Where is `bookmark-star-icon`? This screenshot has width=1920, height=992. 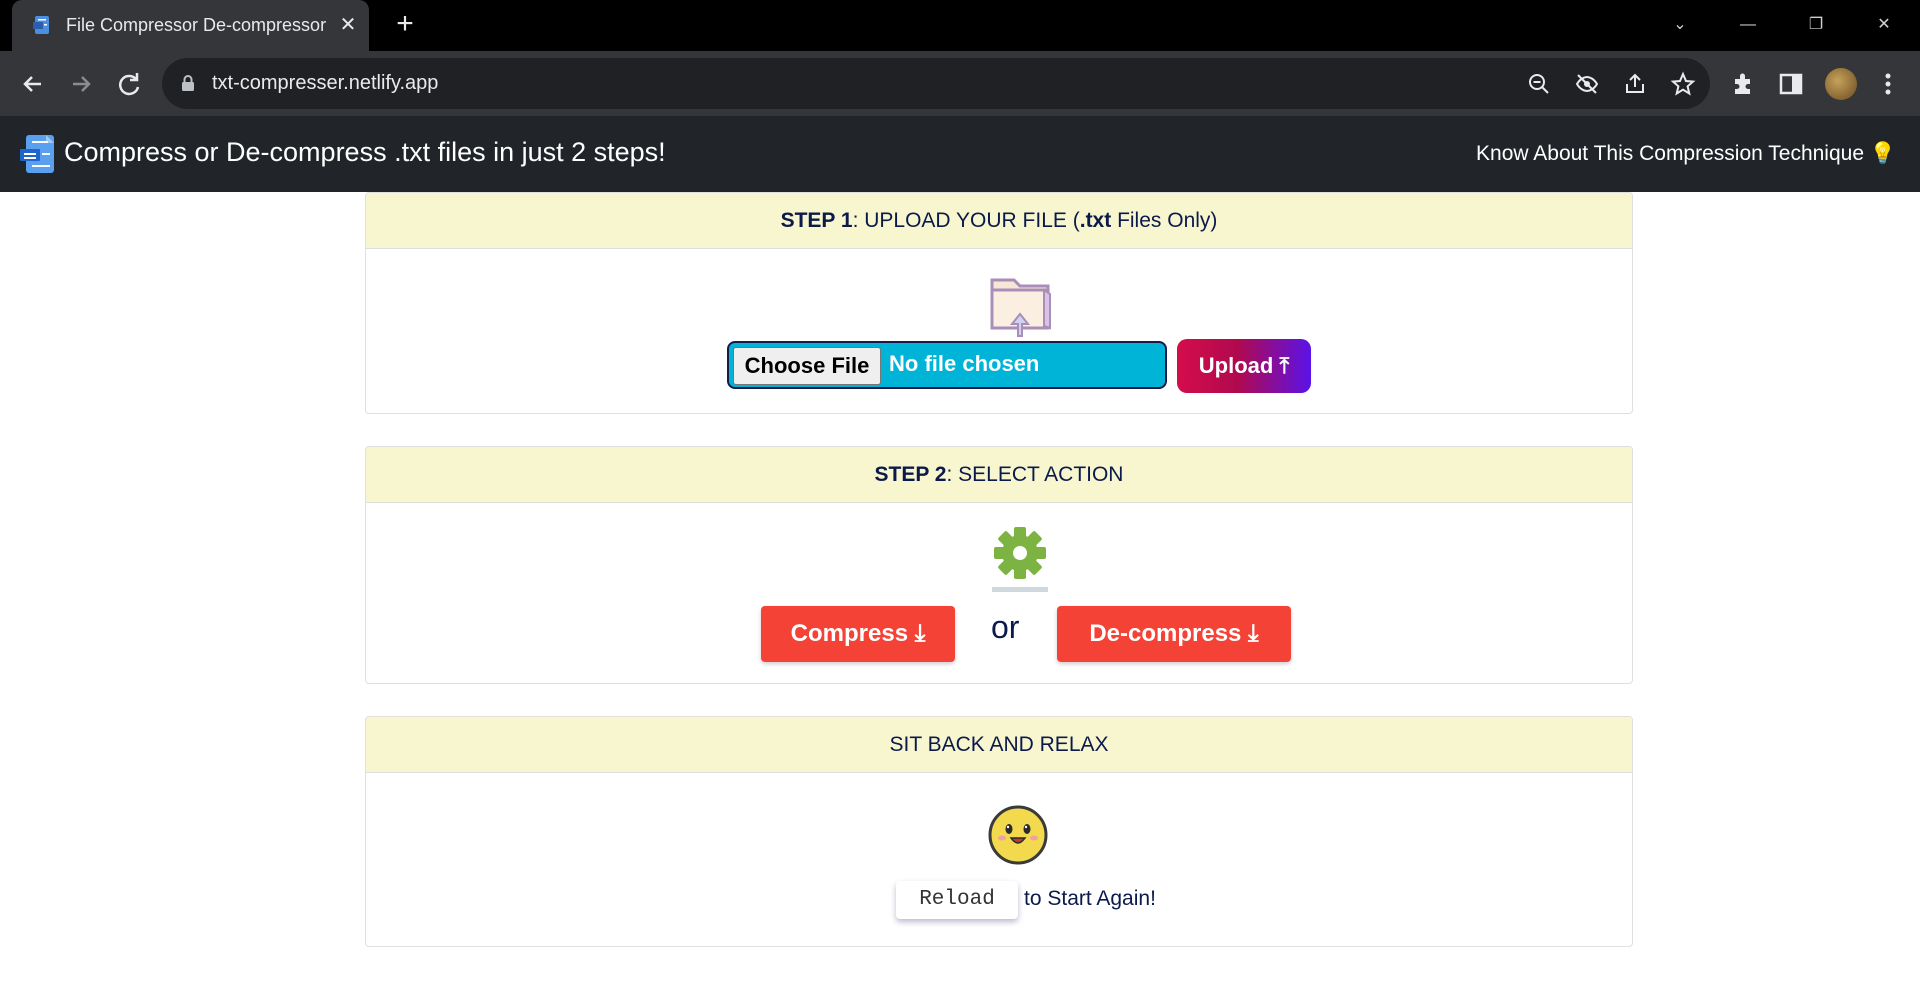
bookmark-star-icon is located at coordinates (1683, 84).